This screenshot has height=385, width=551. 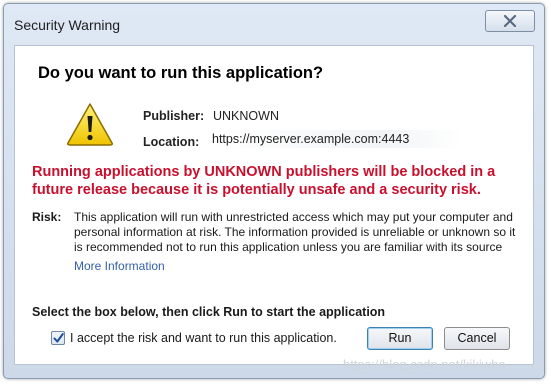 I want to click on title-bar: Security Warning, so click(x=274, y=23).